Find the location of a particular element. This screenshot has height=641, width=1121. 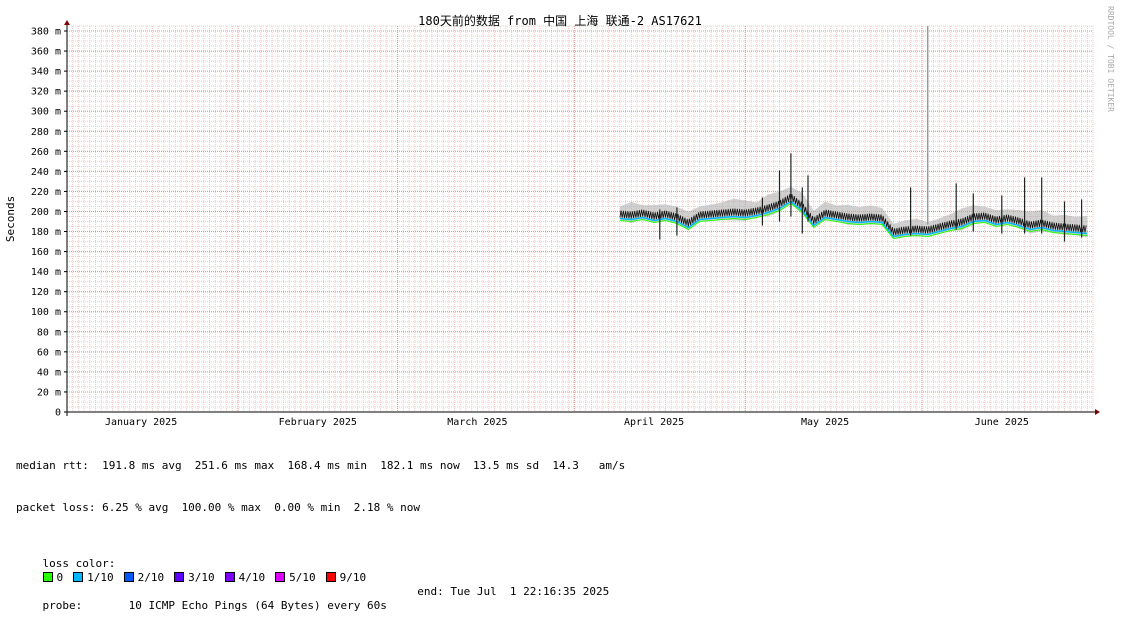

loss-color-item: 0 is located at coordinates (53, 577).